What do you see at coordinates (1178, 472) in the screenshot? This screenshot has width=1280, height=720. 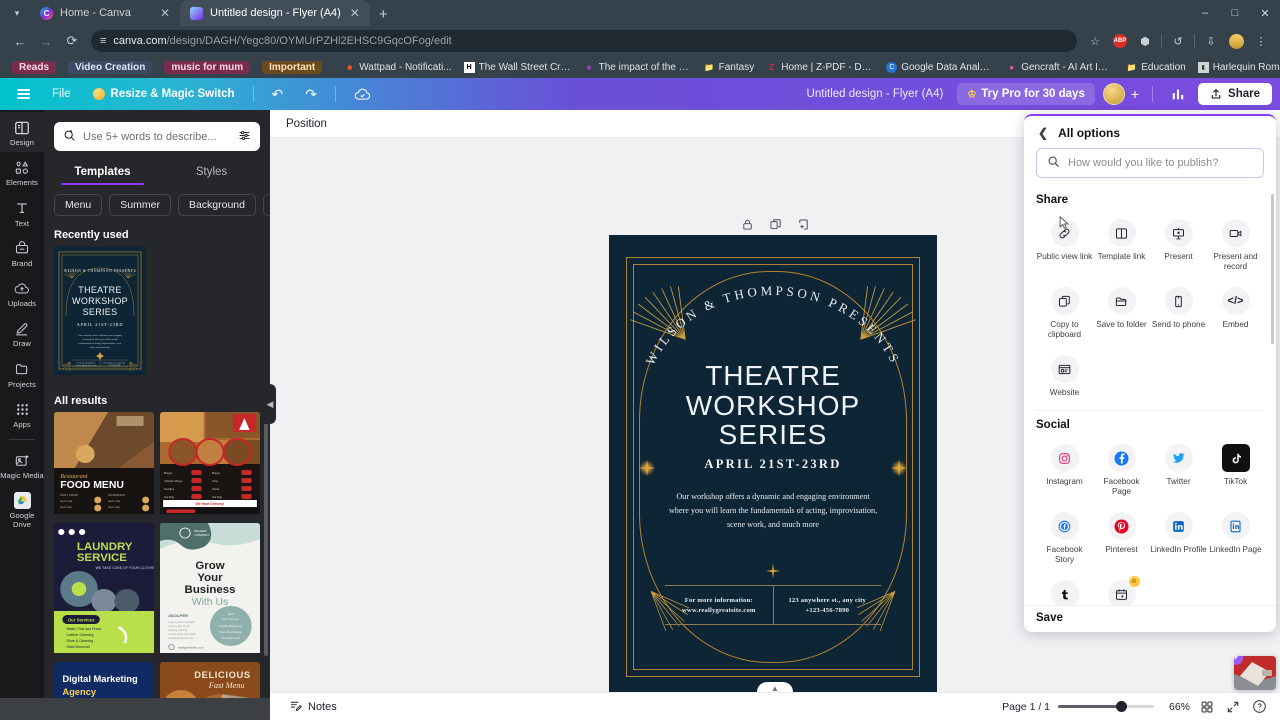 I see `social-option-twitter: Twitter` at bounding box center [1178, 472].